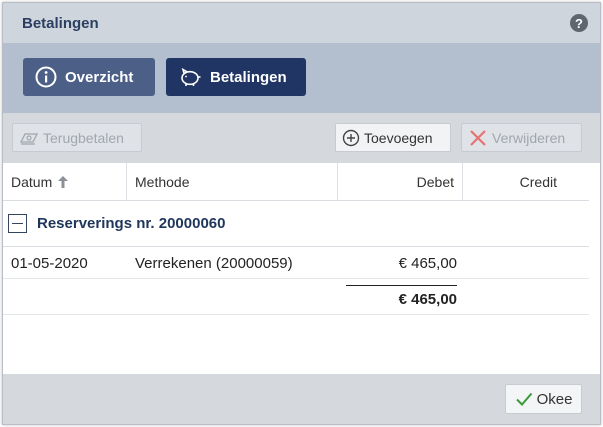 Image resolution: width=603 pixels, height=427 pixels. What do you see at coordinates (427, 263) in the screenshot?
I see `cell-debet: € 465,00` at bounding box center [427, 263].